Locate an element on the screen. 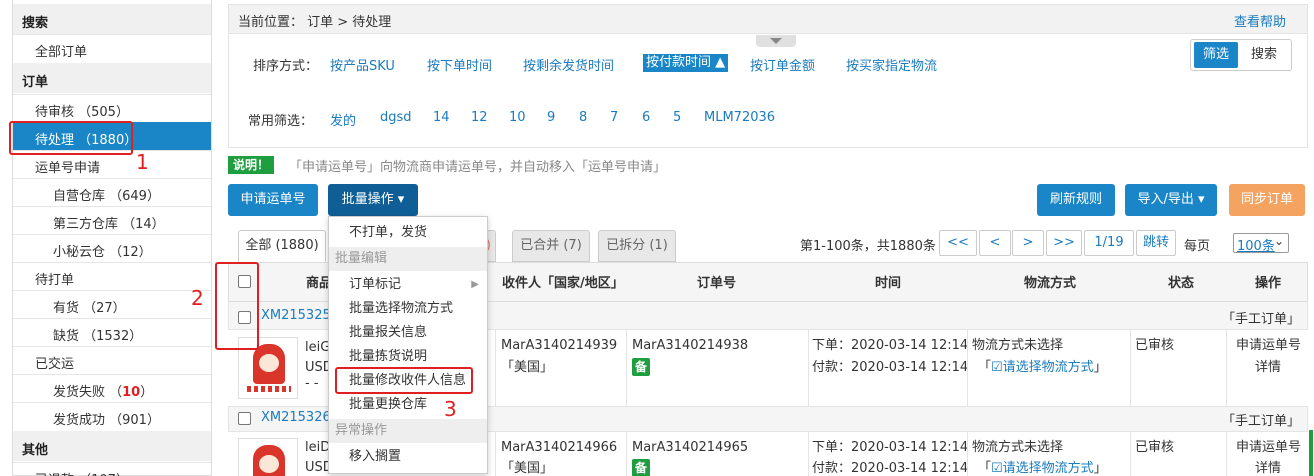 The width and height of the screenshot is (1314, 476). filter-tag: 14 is located at coordinates (441, 117).